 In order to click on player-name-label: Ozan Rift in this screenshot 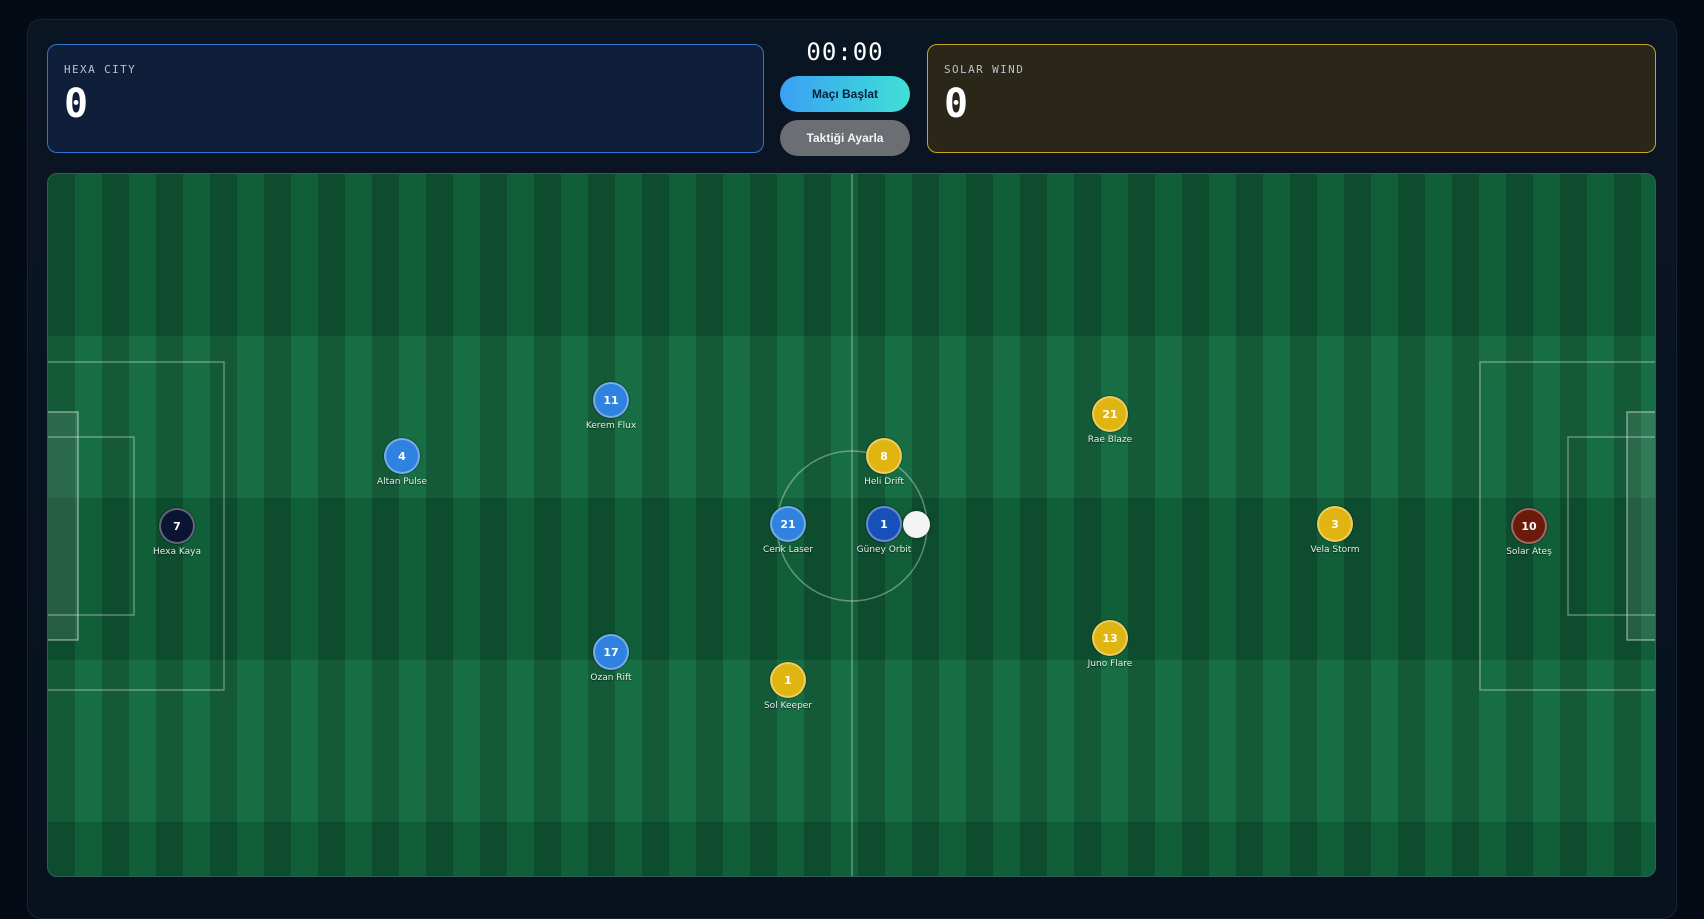, I will do `click(611, 678)`.